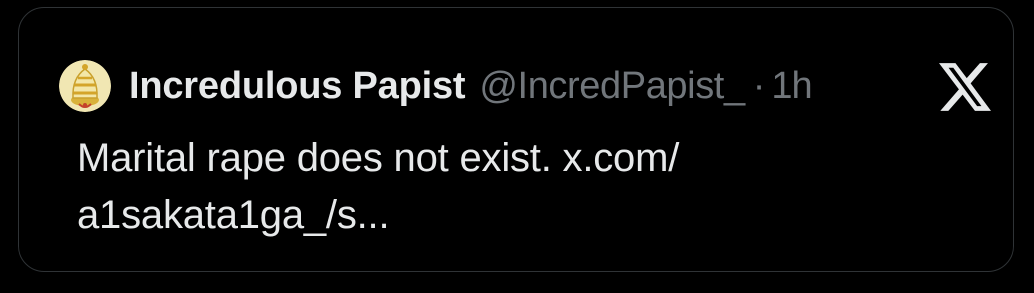  Describe the element at coordinates (612, 86) in the screenshot. I see `author-handle: @IncredPapist_` at that location.